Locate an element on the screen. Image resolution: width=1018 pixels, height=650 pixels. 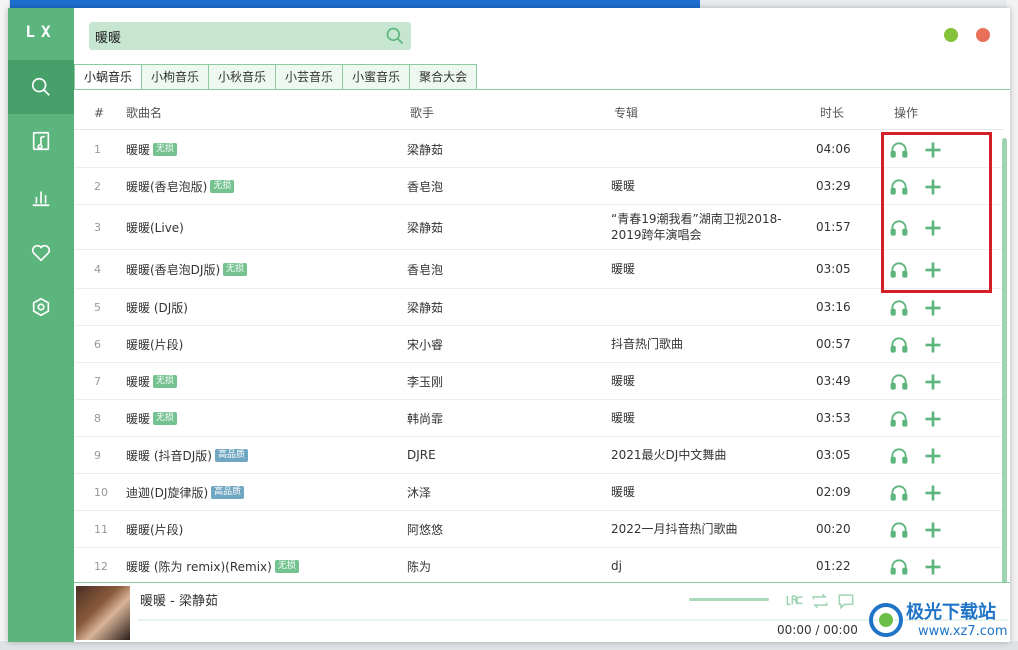
comment-button is located at coordinates (846, 601).